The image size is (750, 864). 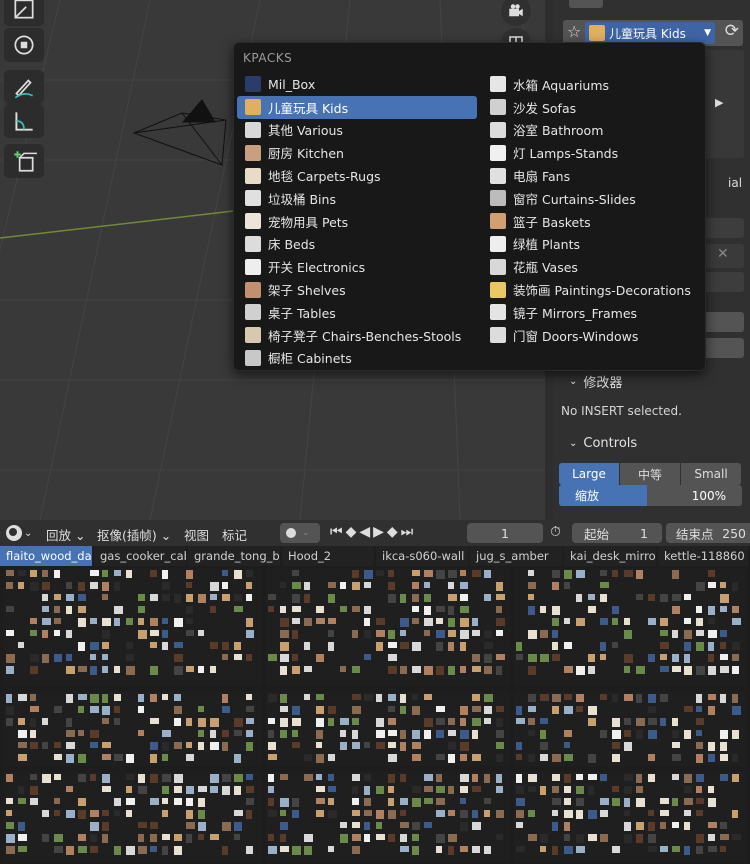 What do you see at coordinates (555, 532) in the screenshot?
I see `stopwatch-icon: ⏱` at bounding box center [555, 532].